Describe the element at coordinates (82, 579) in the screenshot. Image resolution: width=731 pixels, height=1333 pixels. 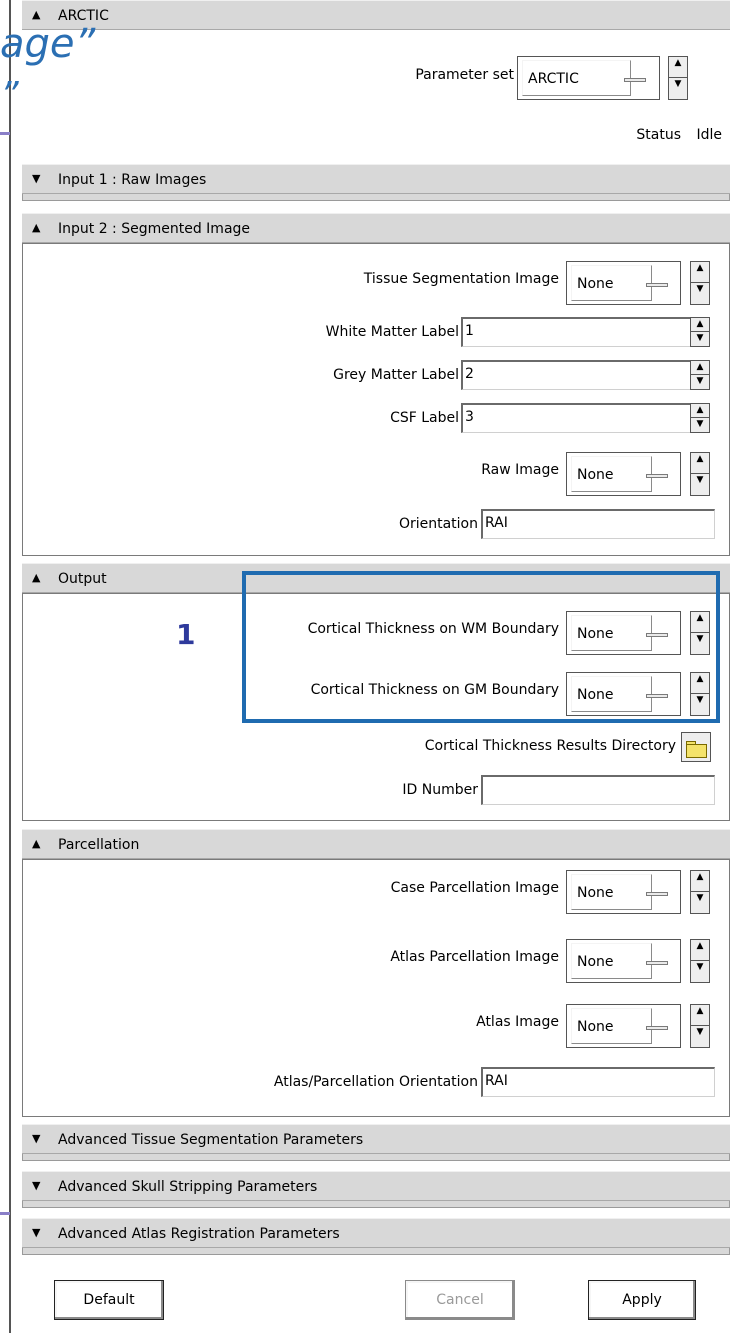
I see `section-output-title: Output` at that location.